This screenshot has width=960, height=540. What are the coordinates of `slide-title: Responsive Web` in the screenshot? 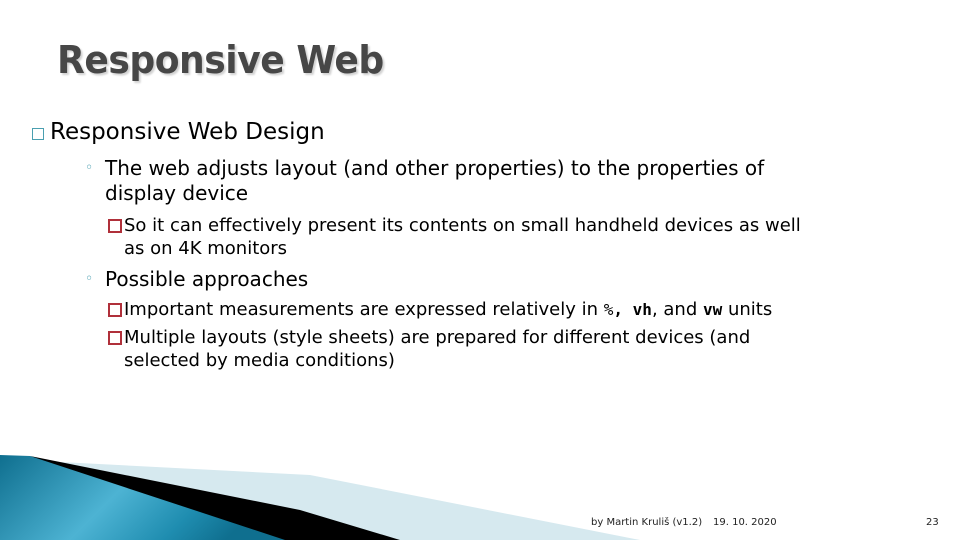 It's located at (220, 60).